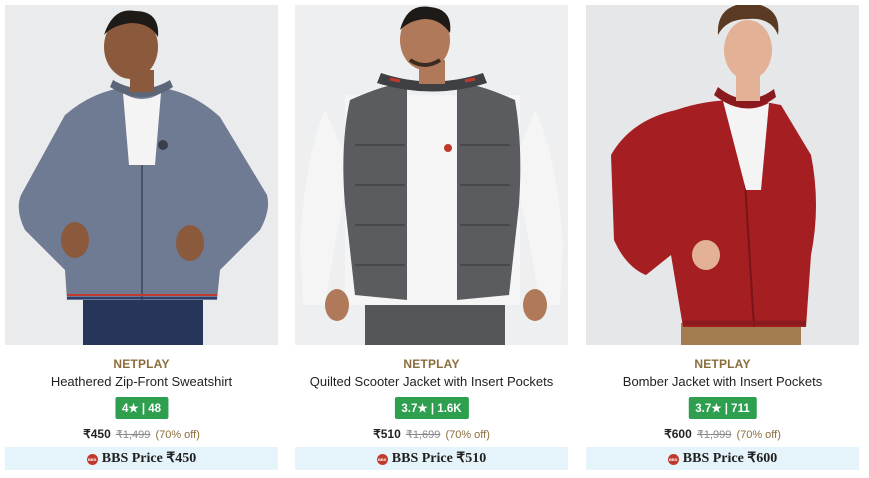 This screenshot has height=478, width=869. I want to click on mrp-price: ₹1,699, so click(423, 435).